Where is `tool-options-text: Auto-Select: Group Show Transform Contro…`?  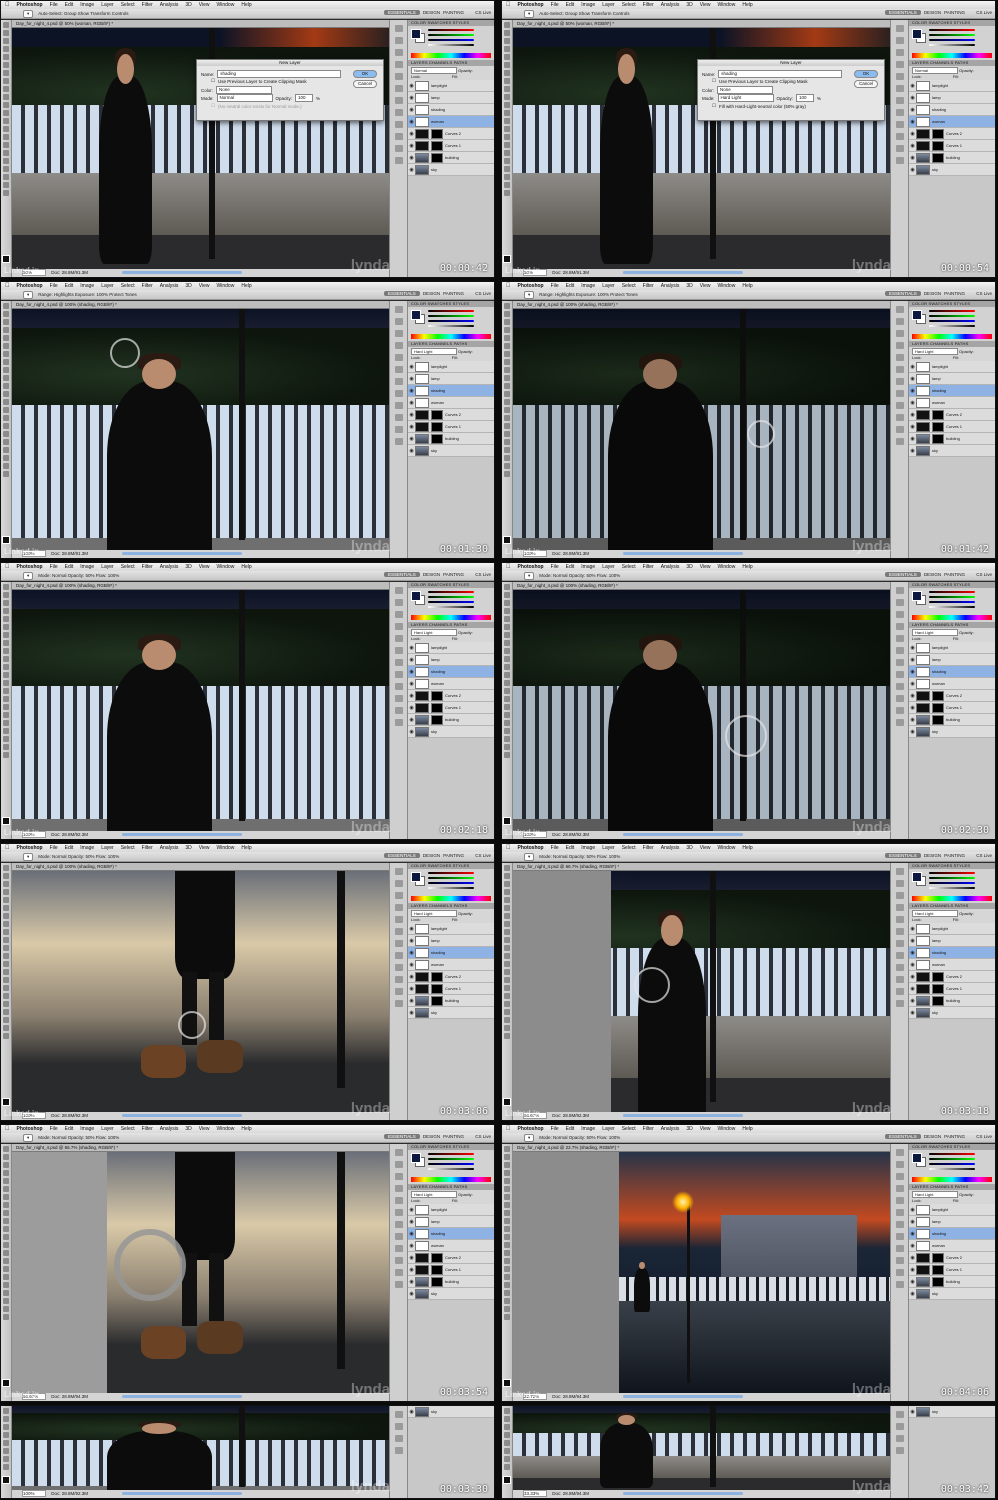
tool-options-text: Auto-Select: Group Show Transform Contro… is located at coordinates (83, 13).